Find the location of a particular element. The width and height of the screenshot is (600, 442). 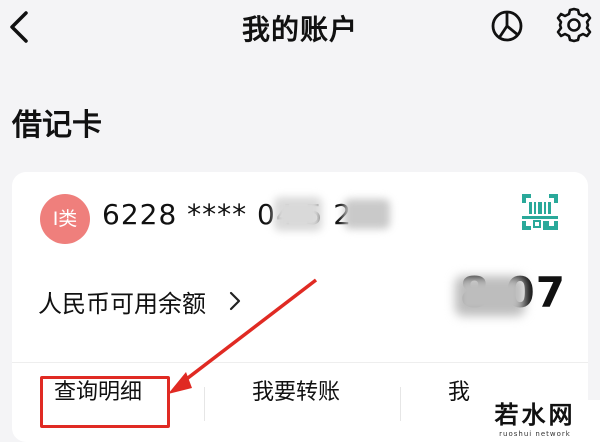

transfer-button: 我要转账 is located at coordinates (296, 390).